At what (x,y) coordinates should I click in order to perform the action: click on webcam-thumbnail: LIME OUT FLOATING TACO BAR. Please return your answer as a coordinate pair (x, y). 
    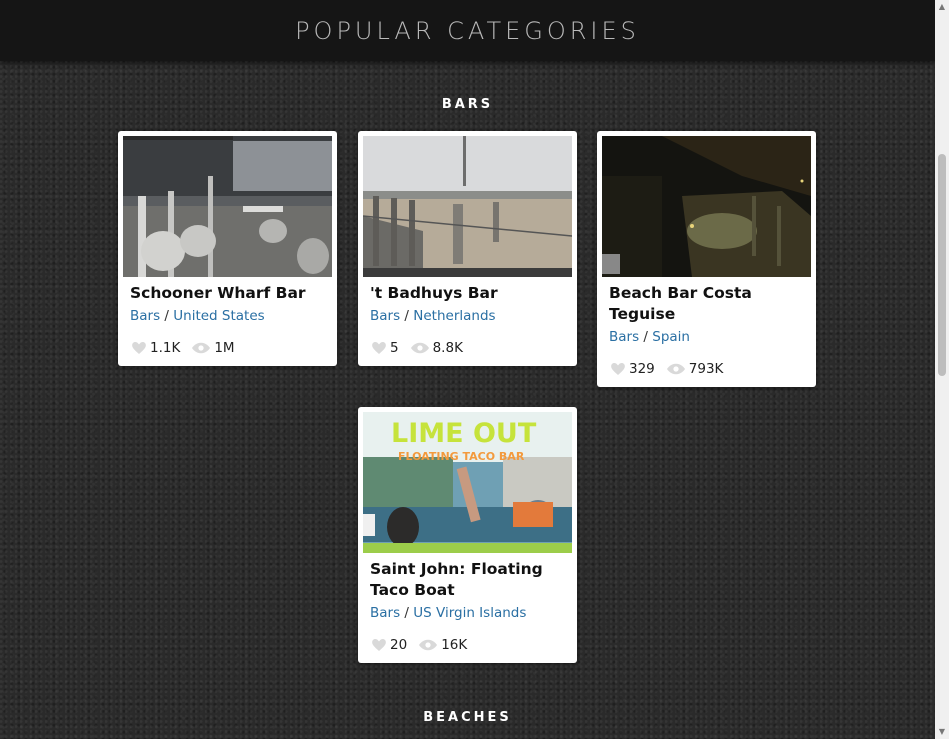
    Looking at the image, I should click on (467, 482).